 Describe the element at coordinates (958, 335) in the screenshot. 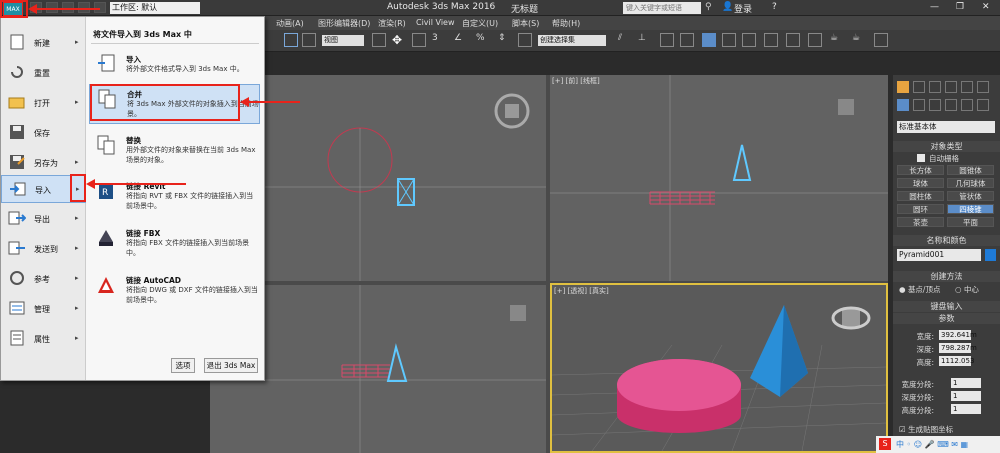

I see `width-field: 392.641m` at that location.